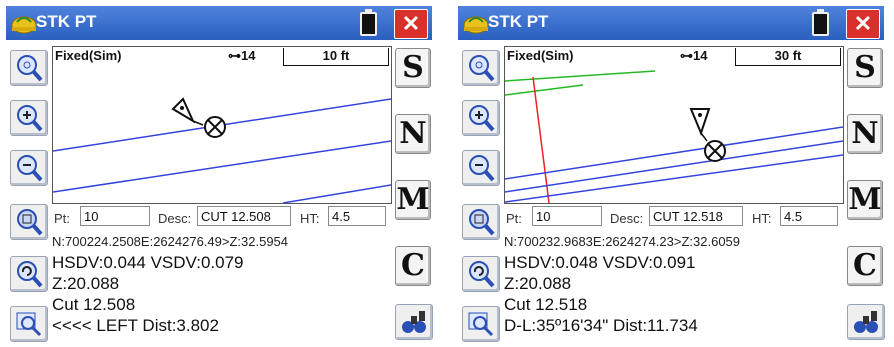 This screenshot has width=894, height=347. I want to click on sdv-readout: HSDV:0.044 VSDV:0.079, so click(148, 262).